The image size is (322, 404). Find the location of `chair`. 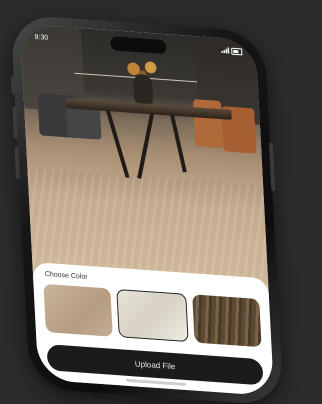

chair is located at coordinates (208, 123).